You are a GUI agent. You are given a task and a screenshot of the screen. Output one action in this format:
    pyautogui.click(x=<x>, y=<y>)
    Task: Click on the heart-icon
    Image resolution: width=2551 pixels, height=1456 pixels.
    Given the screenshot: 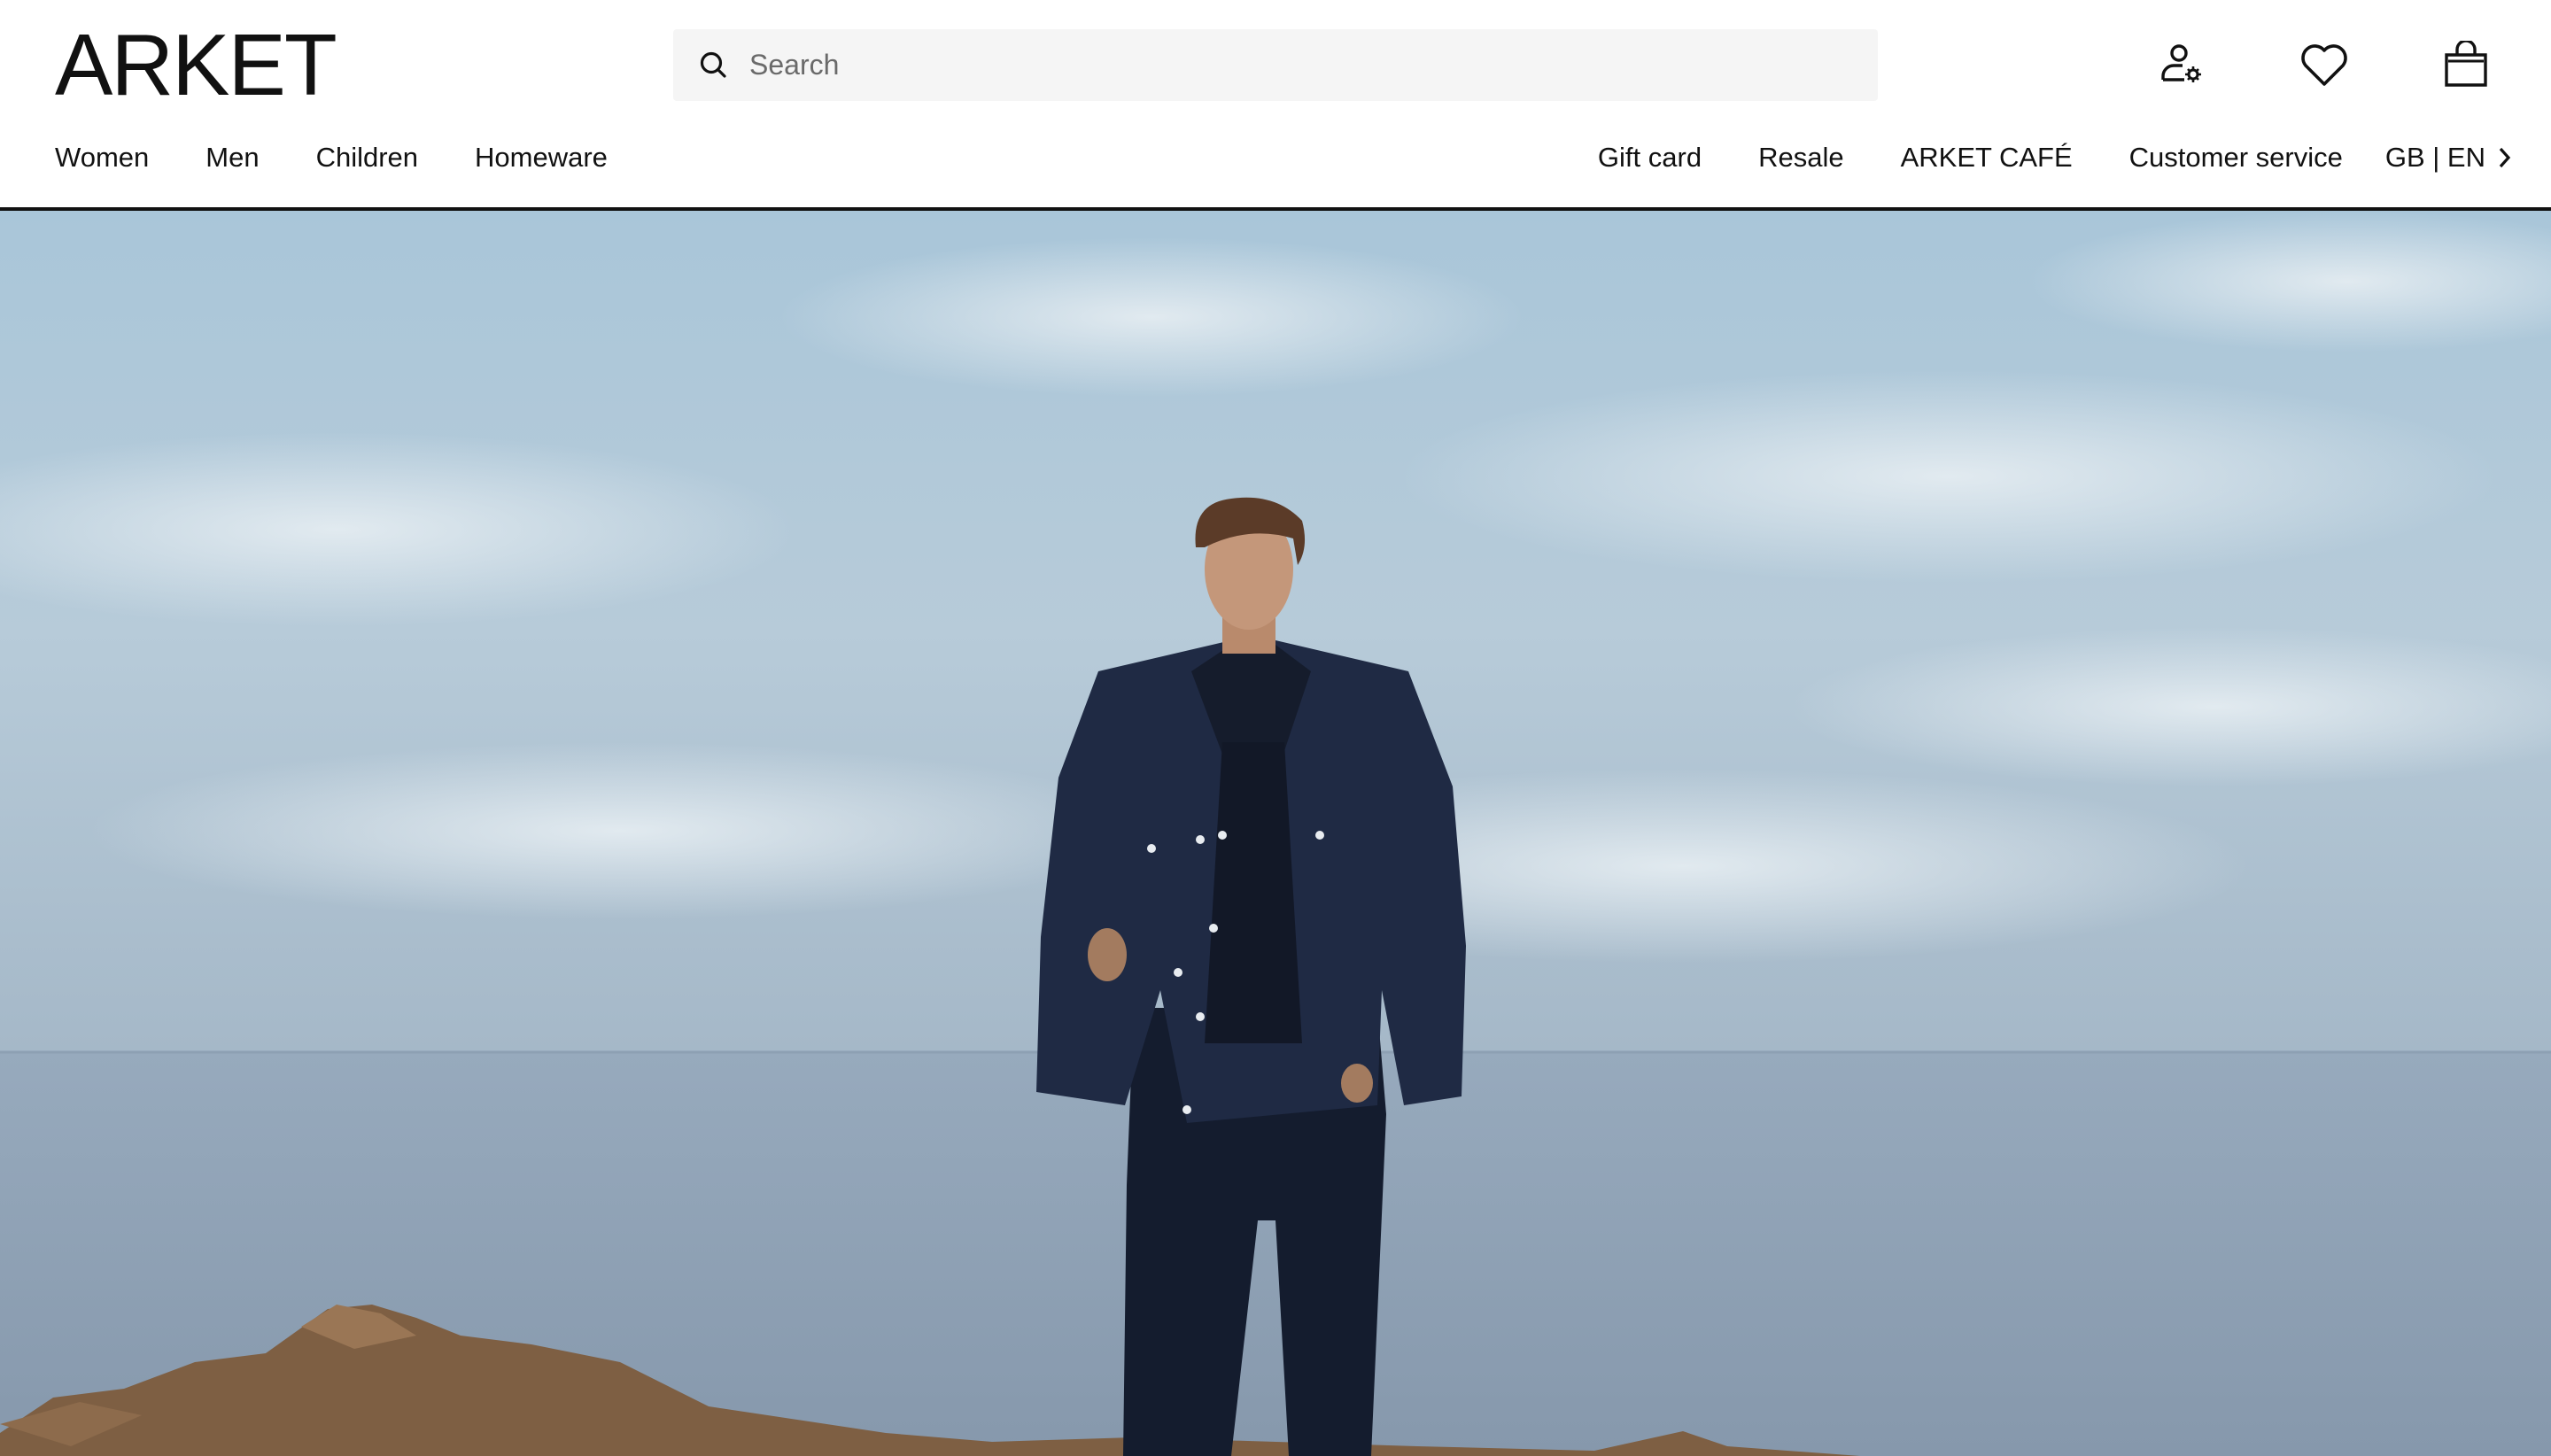 What is the action you would take?
    pyautogui.click(x=2324, y=65)
    